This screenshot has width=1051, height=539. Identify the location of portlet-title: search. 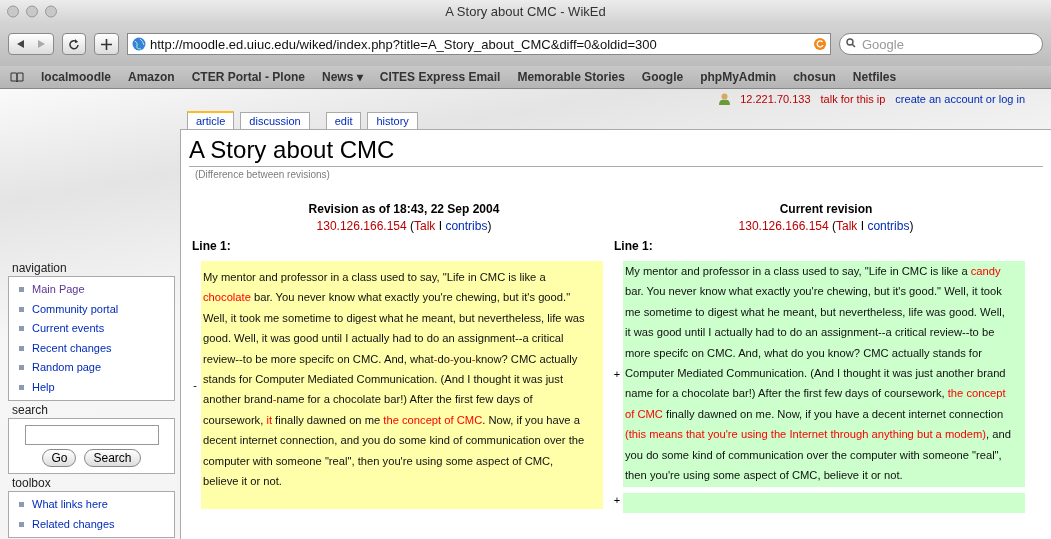
(30, 410).